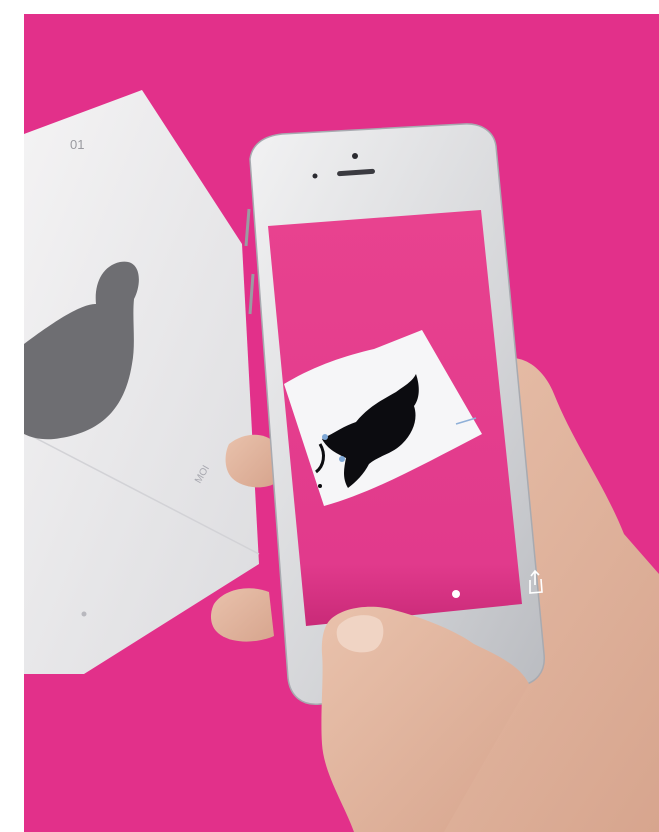 Image resolution: width=659 pixels, height=832 pixels. Describe the element at coordinates (77, 144) in the screenshot. I see `booklet-page-number: 01` at that location.